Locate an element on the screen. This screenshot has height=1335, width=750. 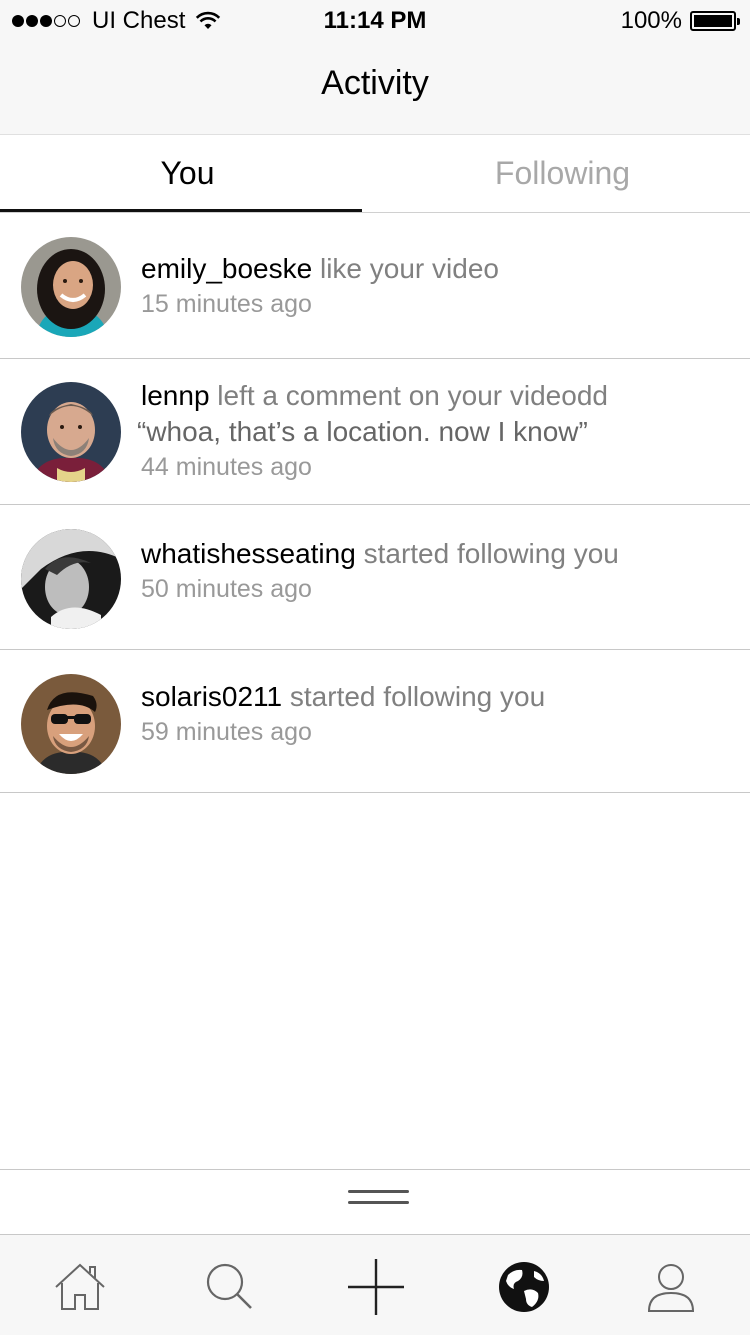
tabbar-add is located at coordinates (376, 1287).